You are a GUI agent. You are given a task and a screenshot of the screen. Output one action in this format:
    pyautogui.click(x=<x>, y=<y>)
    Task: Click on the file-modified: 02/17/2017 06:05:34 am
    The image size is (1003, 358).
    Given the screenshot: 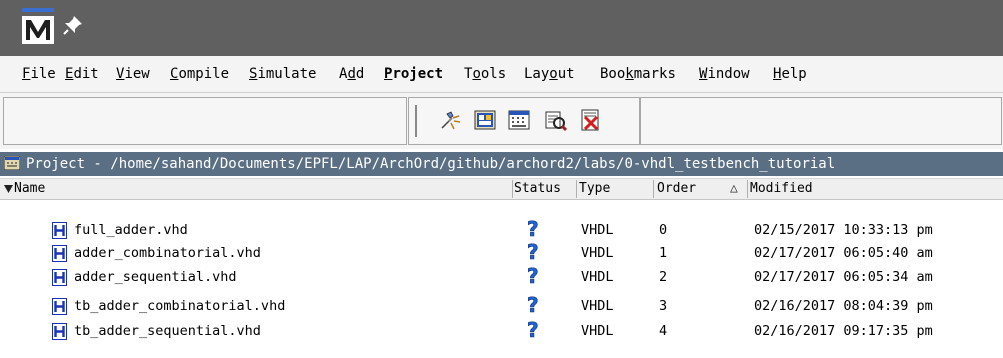 What is the action you would take?
    pyautogui.click(x=843, y=277)
    